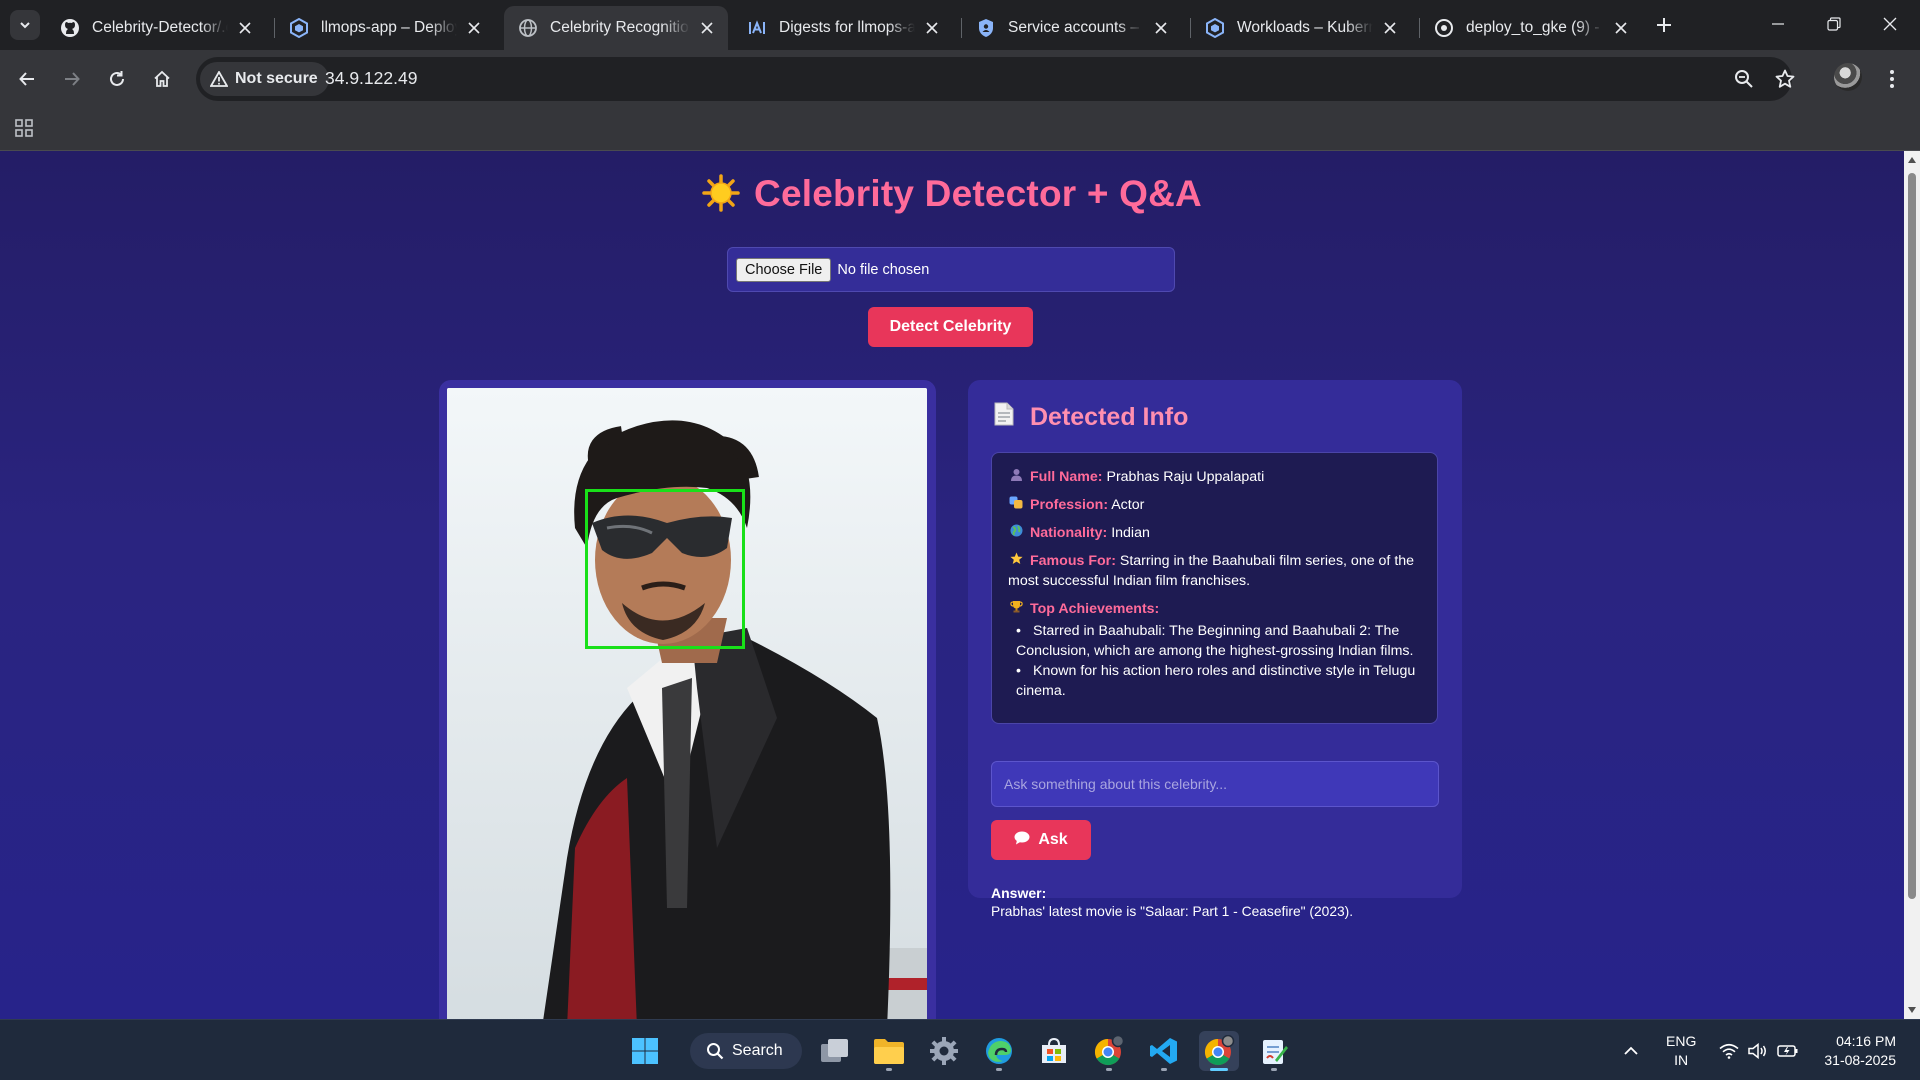  I want to click on home-button, so click(162, 79).